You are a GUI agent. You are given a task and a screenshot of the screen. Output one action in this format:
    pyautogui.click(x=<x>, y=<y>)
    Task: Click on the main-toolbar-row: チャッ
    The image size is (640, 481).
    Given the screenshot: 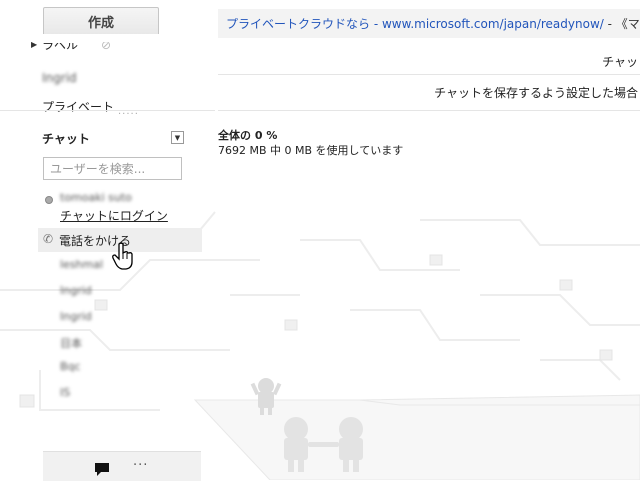 What is the action you would take?
    pyautogui.click(x=429, y=61)
    